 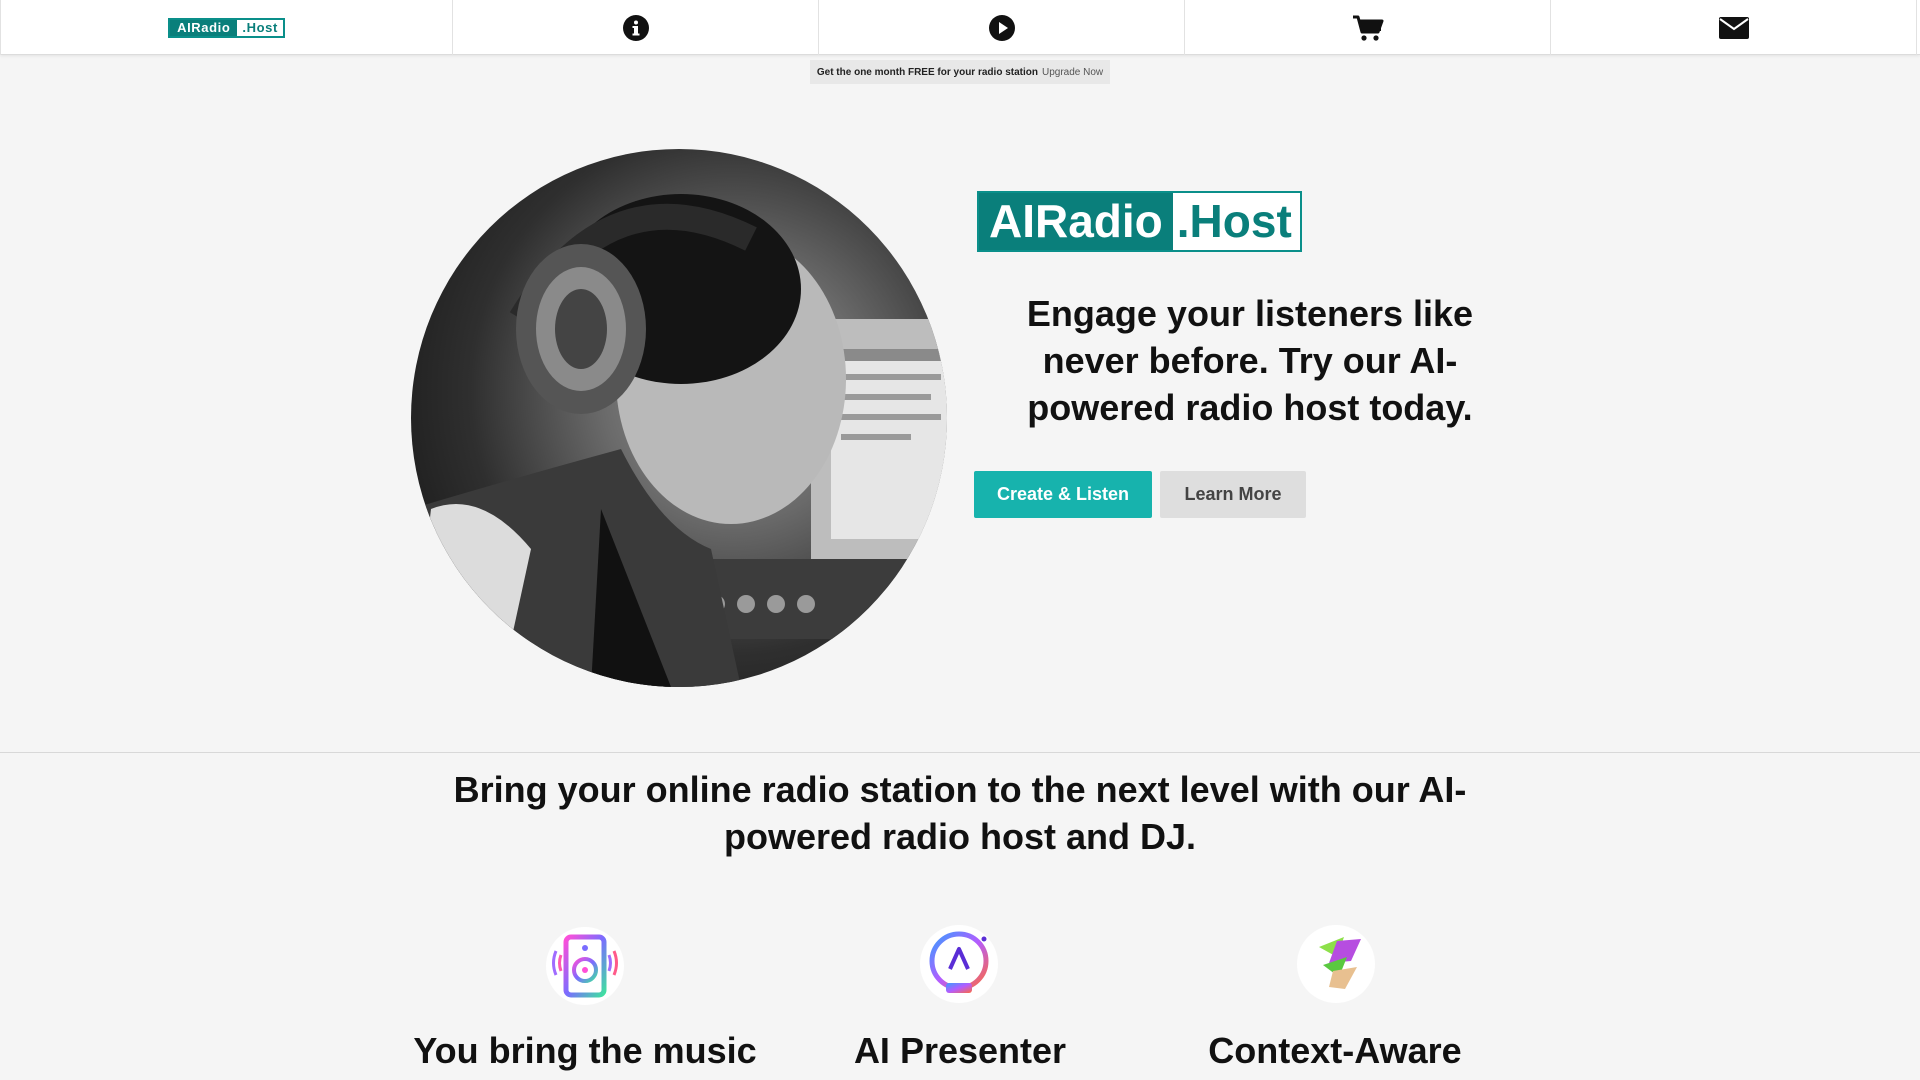 I want to click on hero-dj-photo, so click(x=679, y=418).